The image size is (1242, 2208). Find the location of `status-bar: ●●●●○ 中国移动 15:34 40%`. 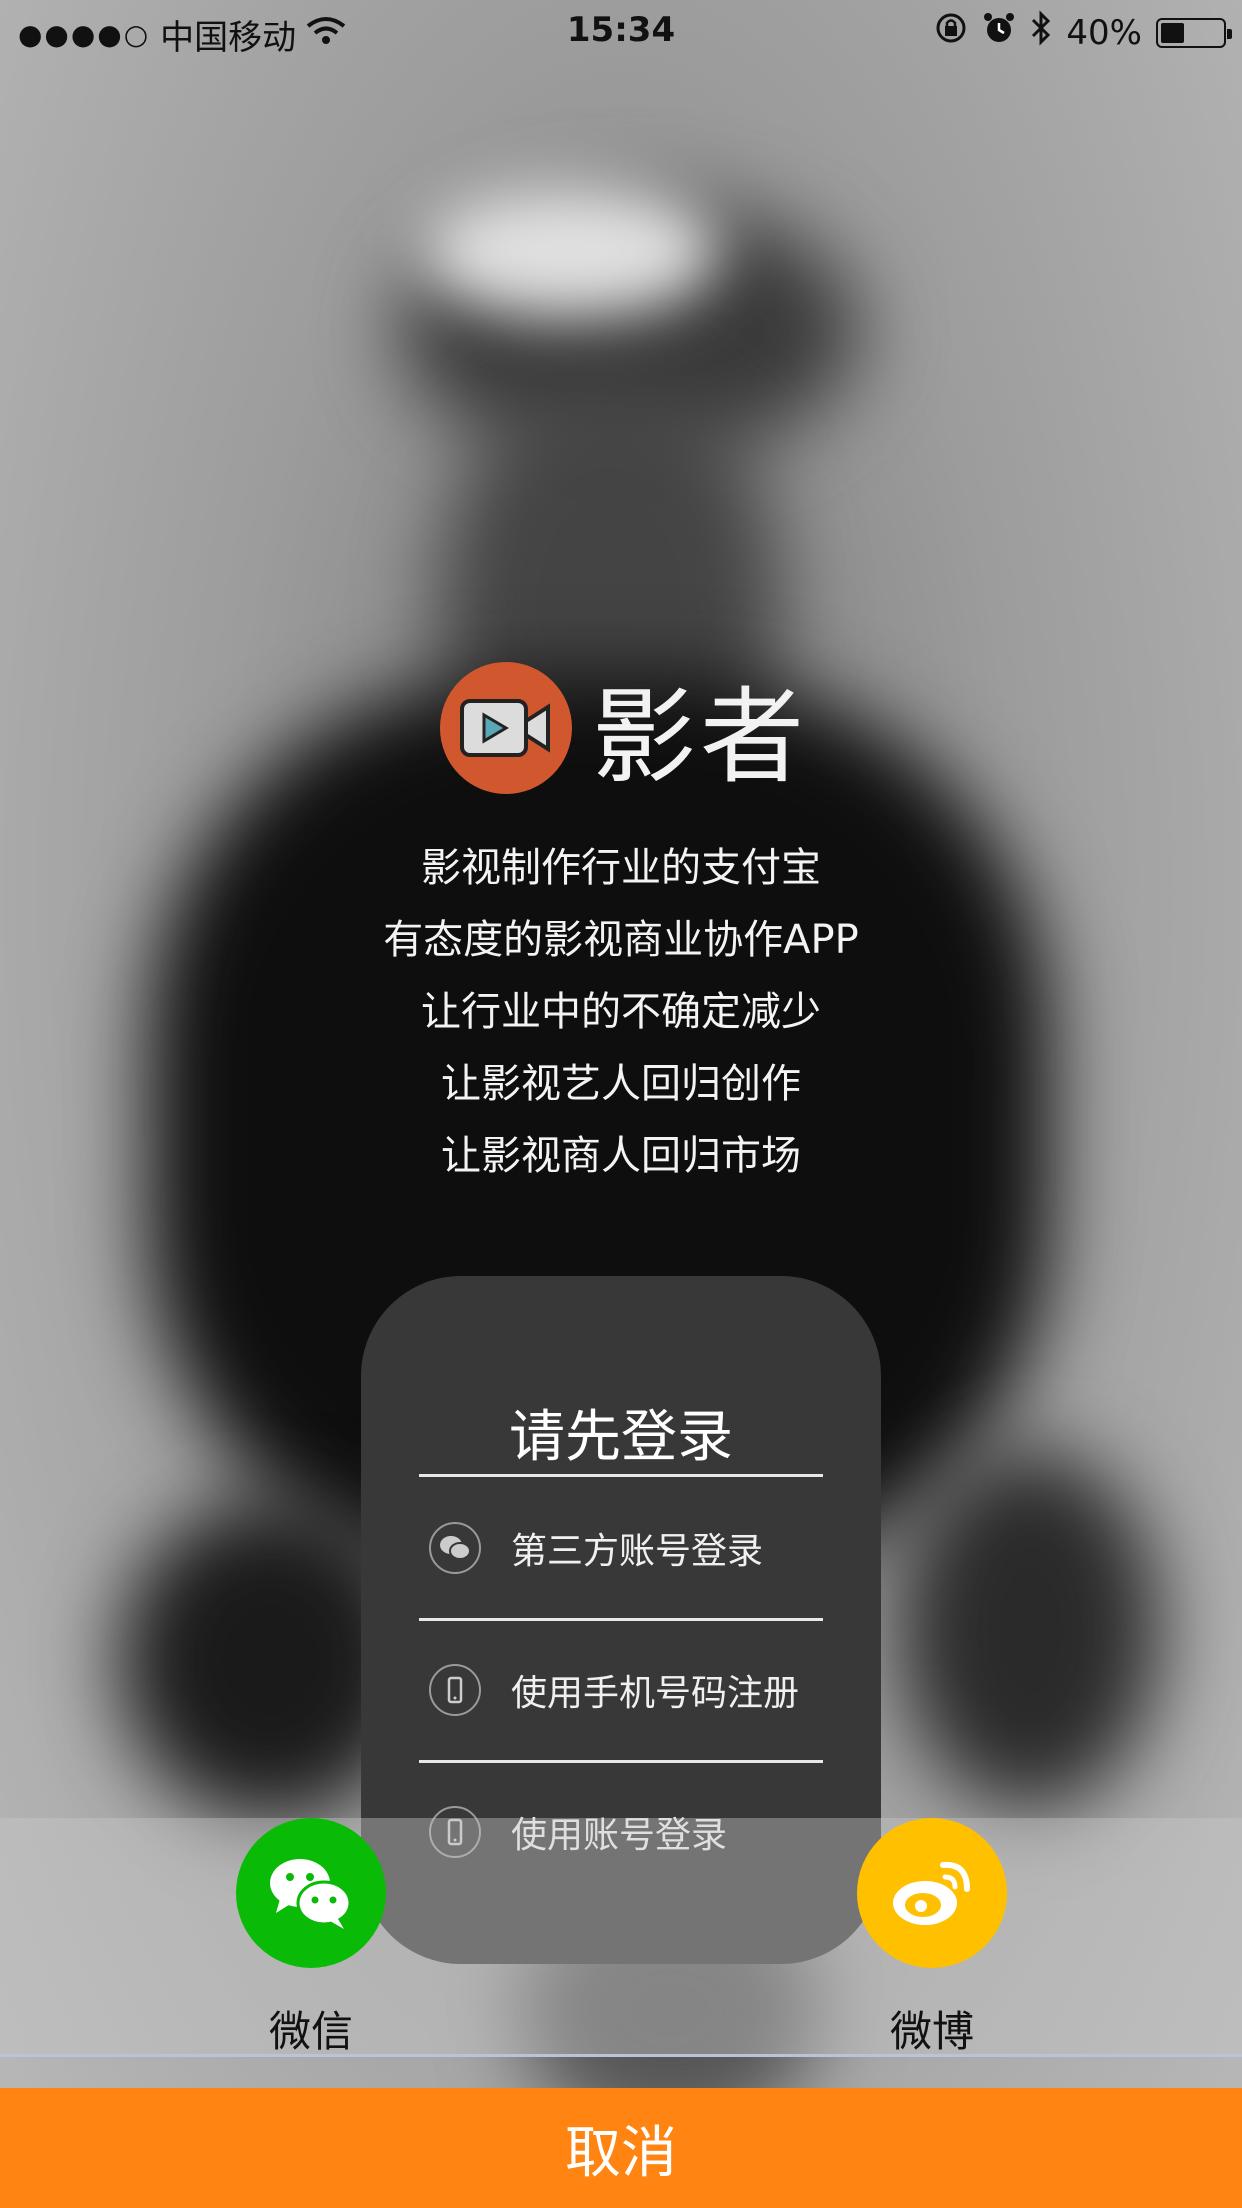

status-bar: ●●●●○ 中国移动 15:34 40% is located at coordinates (621, 31).